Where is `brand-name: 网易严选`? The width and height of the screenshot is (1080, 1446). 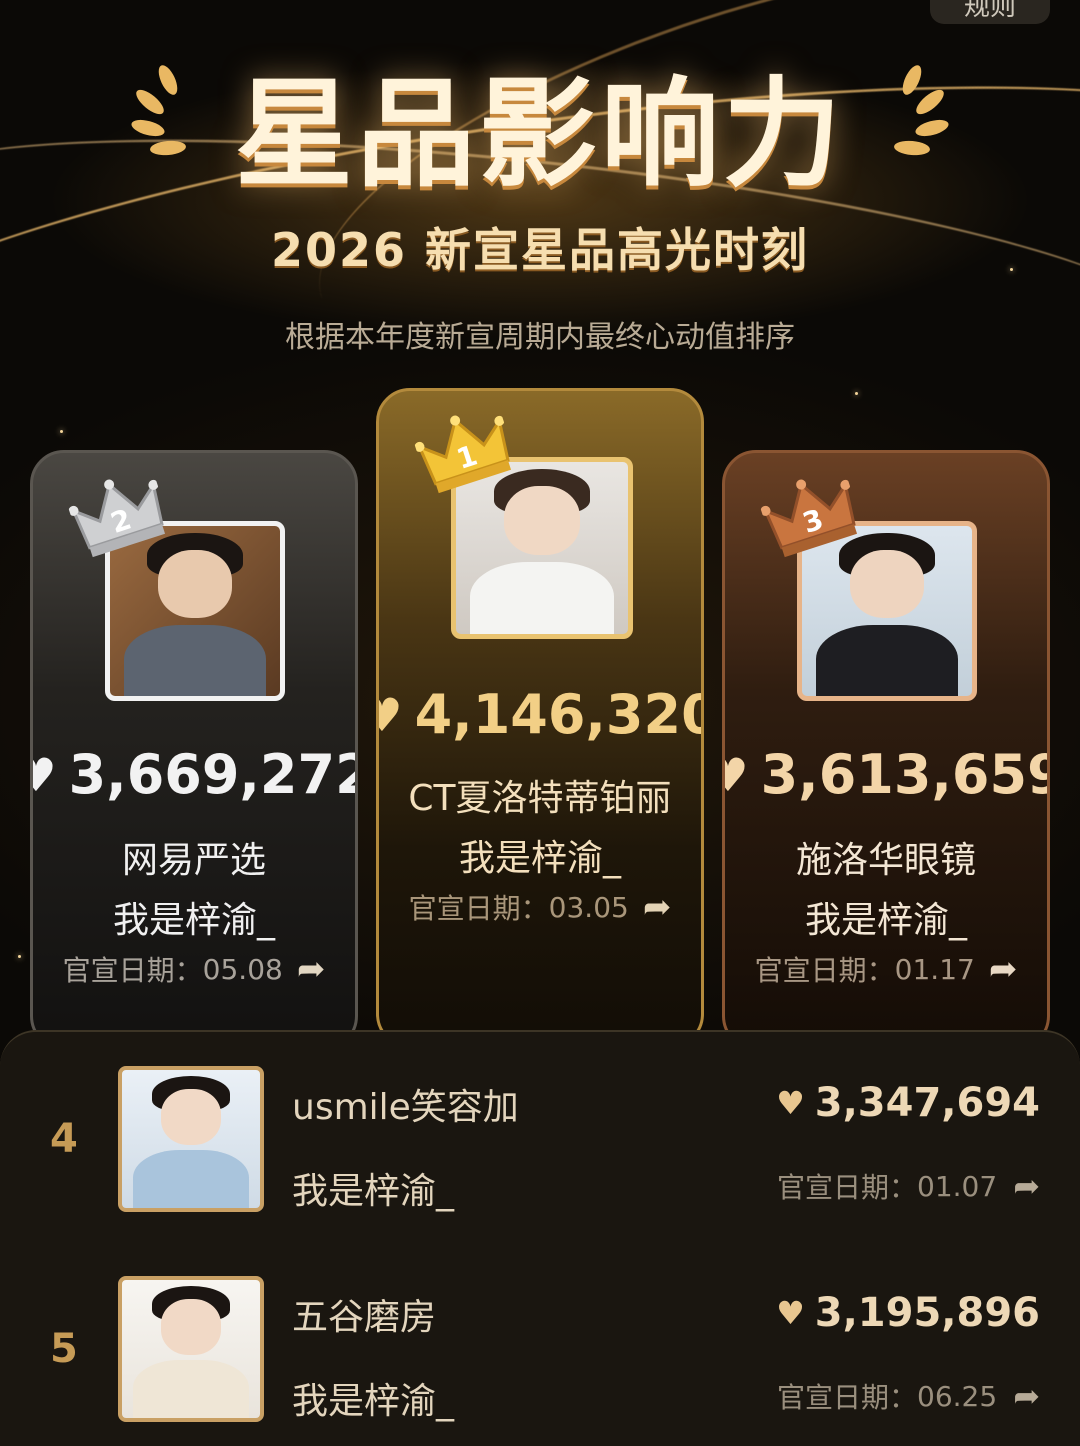
brand-name: 网易严选 is located at coordinates (193, 860).